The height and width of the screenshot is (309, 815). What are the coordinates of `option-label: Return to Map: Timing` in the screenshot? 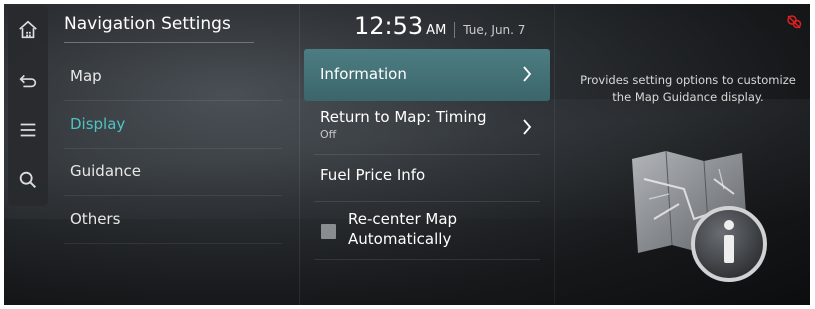 It's located at (403, 117).